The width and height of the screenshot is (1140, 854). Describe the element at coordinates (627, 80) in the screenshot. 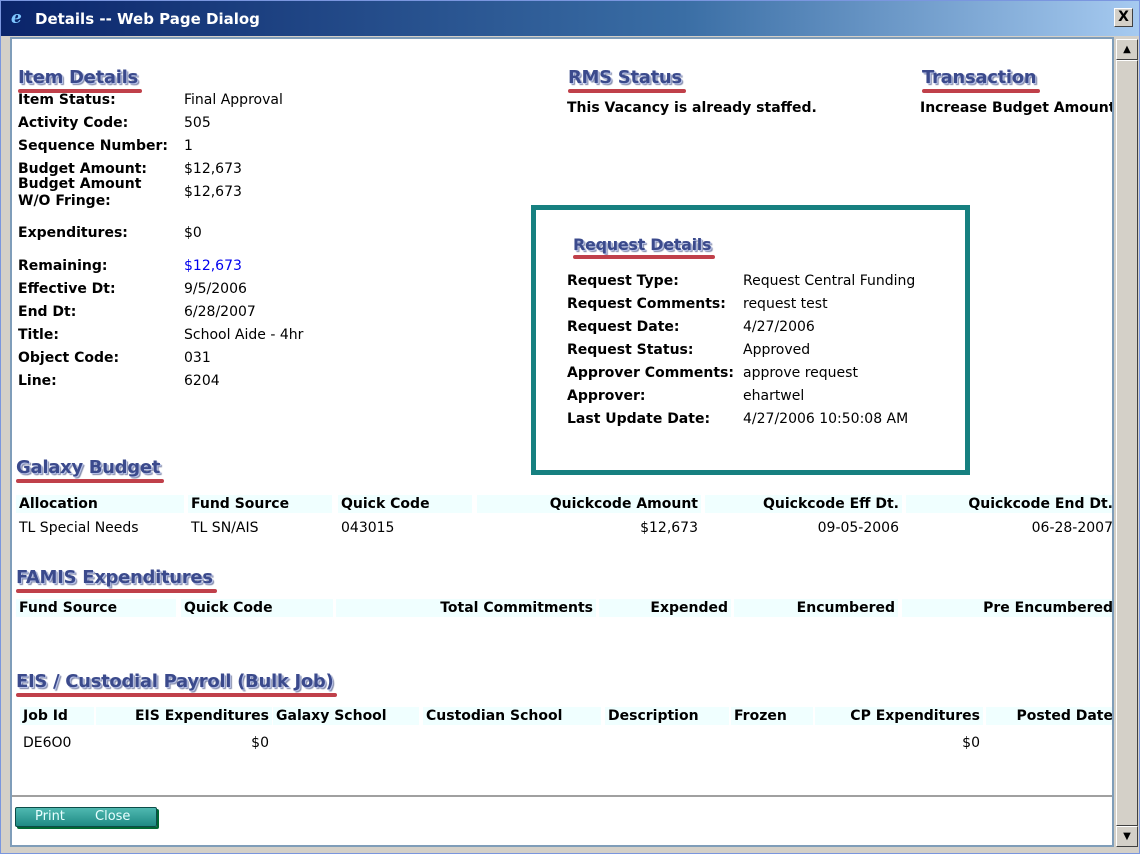

I see `rms-status-heading: RMS Status` at that location.